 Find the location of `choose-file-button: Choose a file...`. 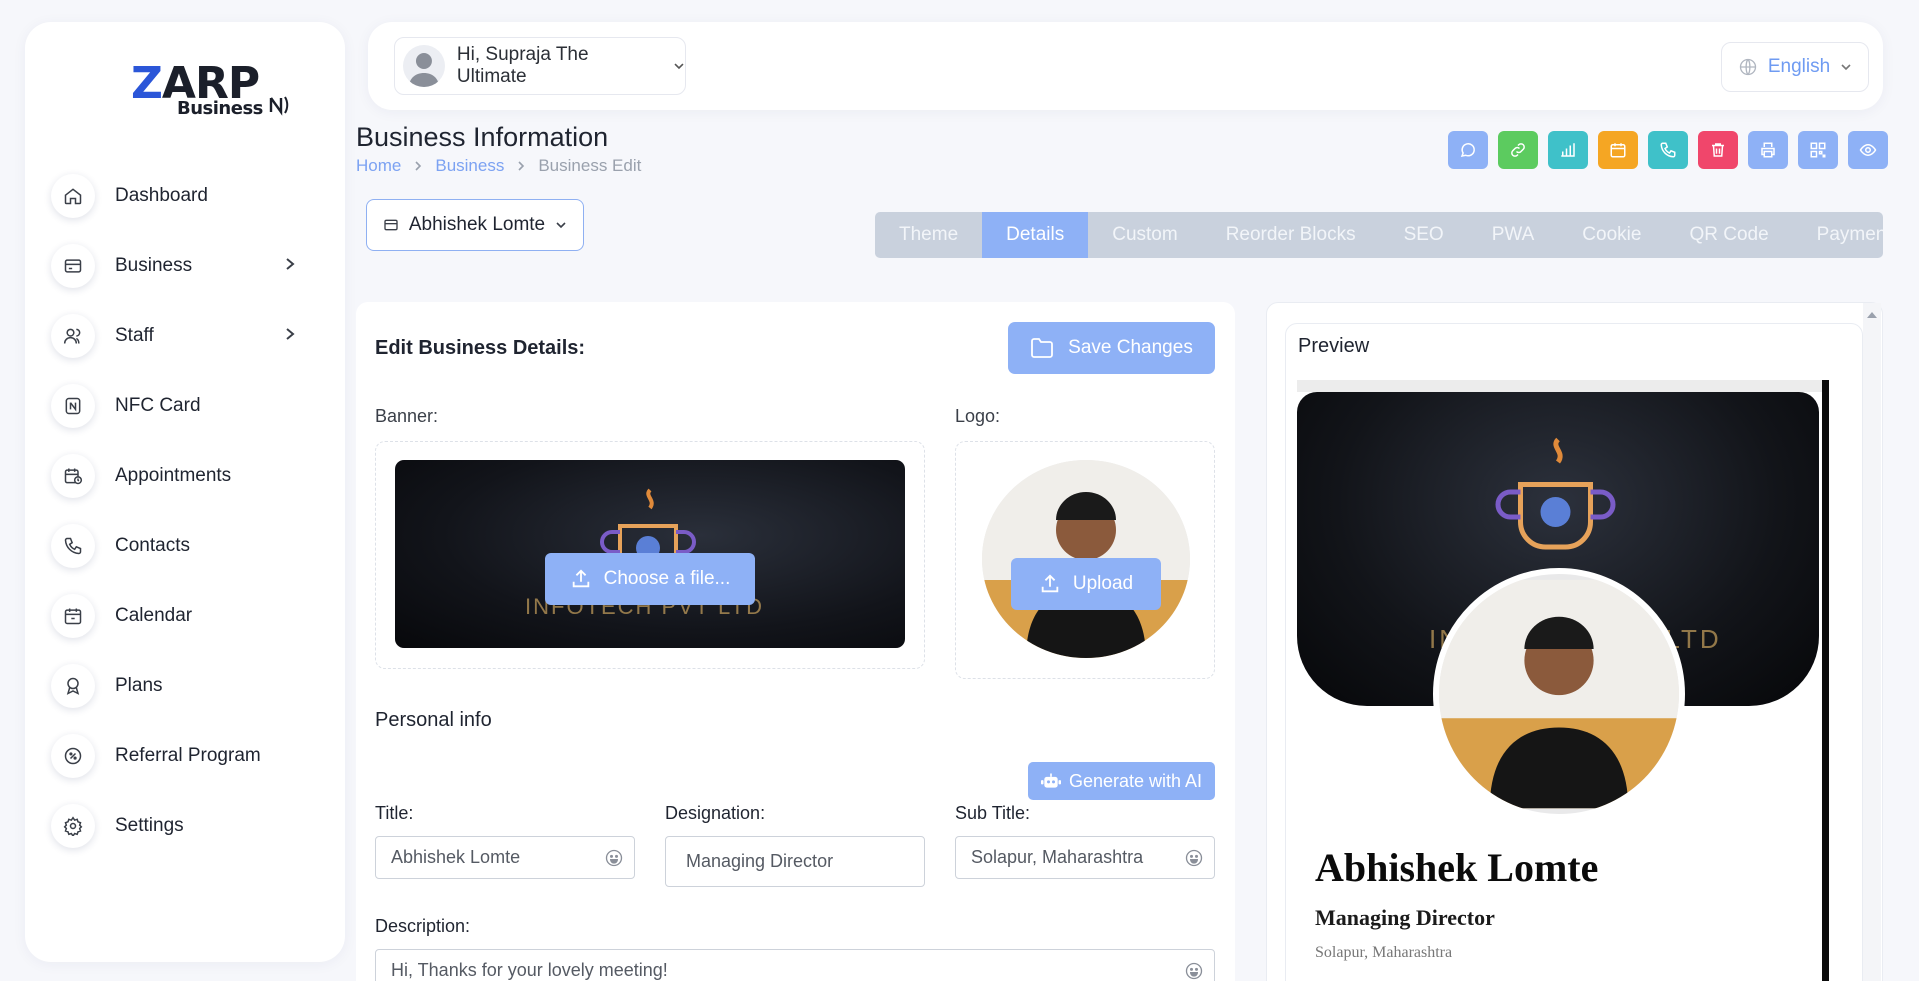

choose-file-button: Choose a file... is located at coordinates (650, 579).